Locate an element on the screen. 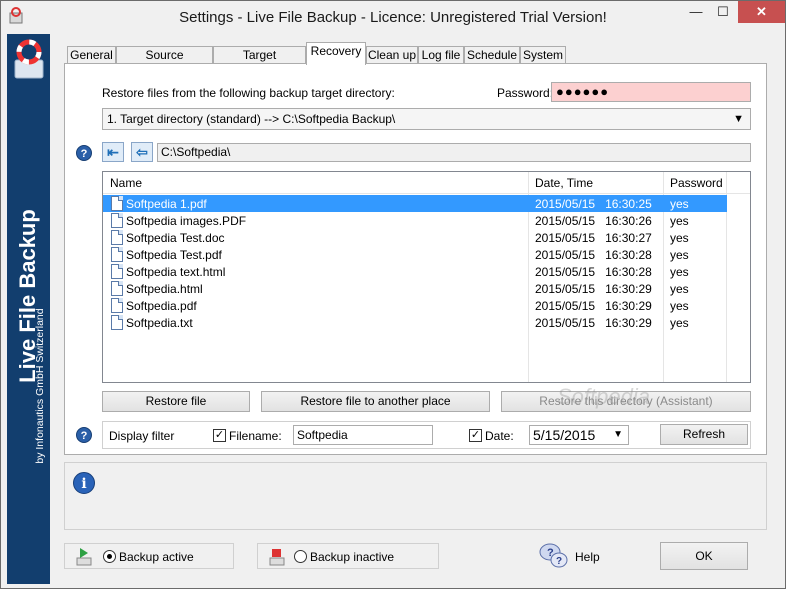 The width and height of the screenshot is (786, 589). go-up-icon: ⇤ is located at coordinates (113, 152).